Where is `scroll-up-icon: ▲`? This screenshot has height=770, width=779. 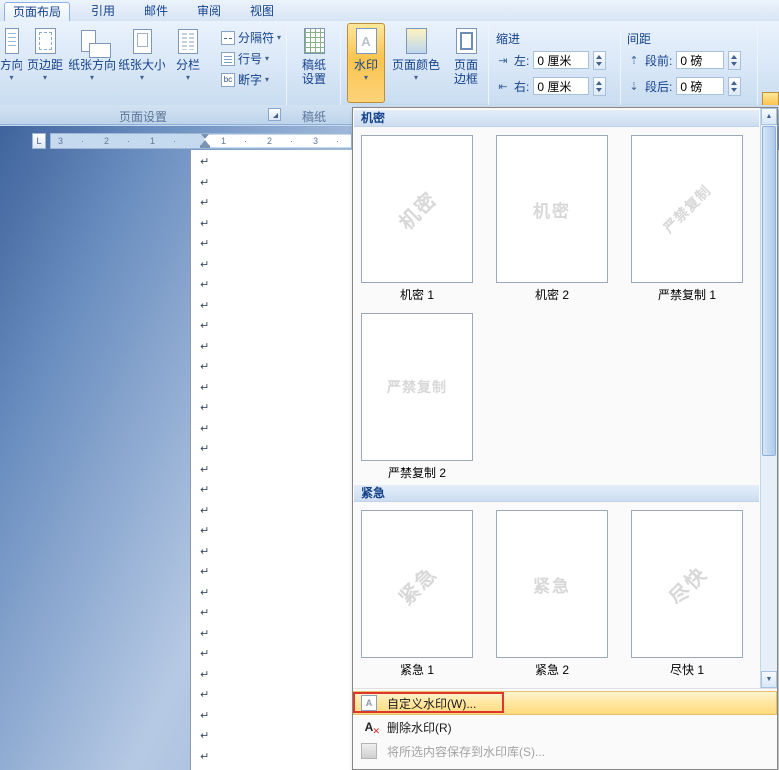
scroll-up-icon: ▲ is located at coordinates (769, 116).